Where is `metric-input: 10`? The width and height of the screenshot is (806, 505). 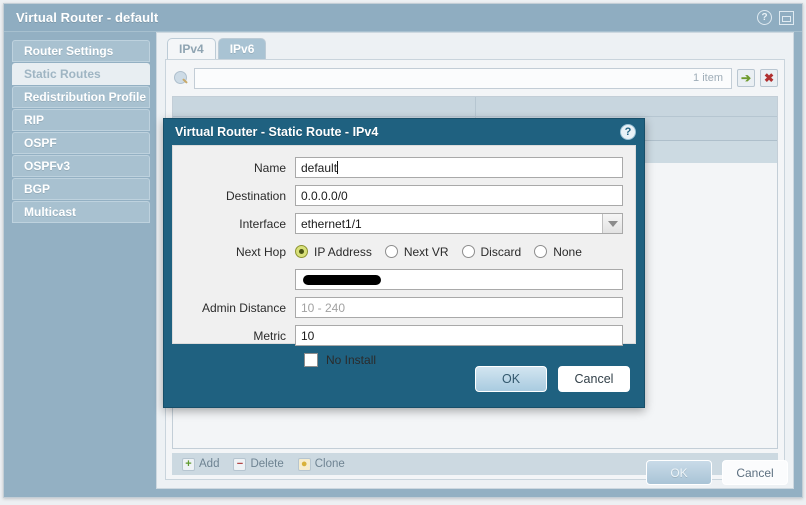 metric-input: 10 is located at coordinates (459, 335).